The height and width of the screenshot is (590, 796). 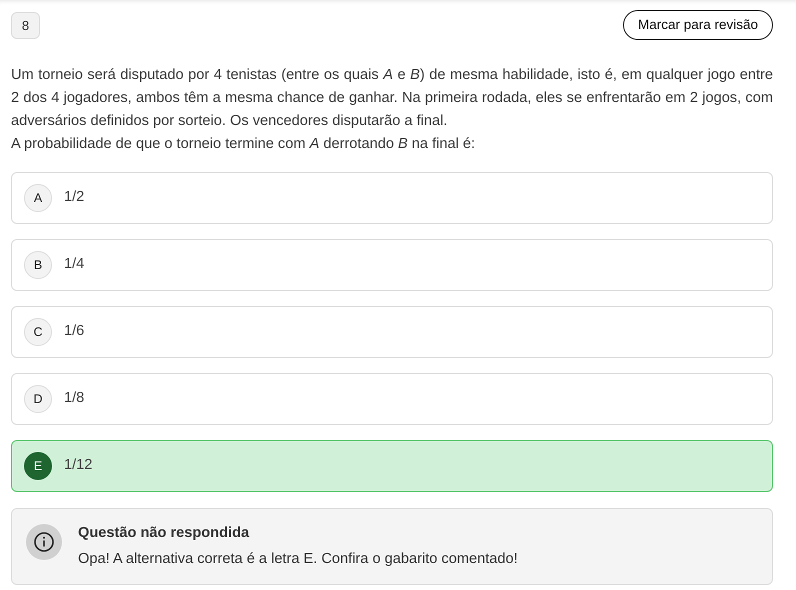 What do you see at coordinates (74, 264) in the screenshot?
I see `option-text: 1/4` at bounding box center [74, 264].